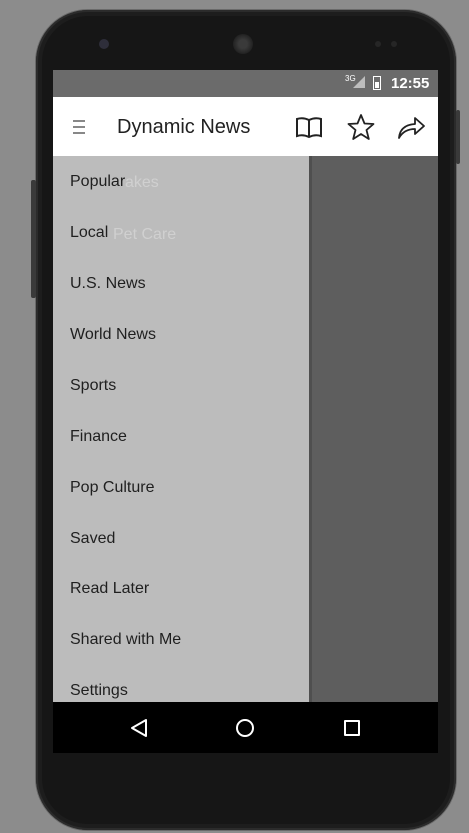 The height and width of the screenshot is (833, 469). What do you see at coordinates (458, 137) in the screenshot?
I see `power-button` at bounding box center [458, 137].